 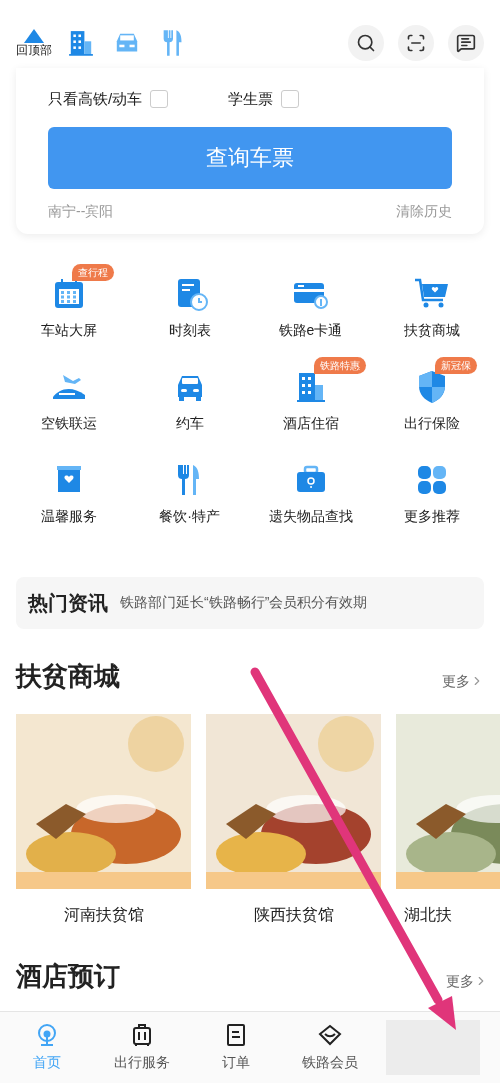 I want to click on nav-tab: 铁路会员, so click(x=330, y=1047).